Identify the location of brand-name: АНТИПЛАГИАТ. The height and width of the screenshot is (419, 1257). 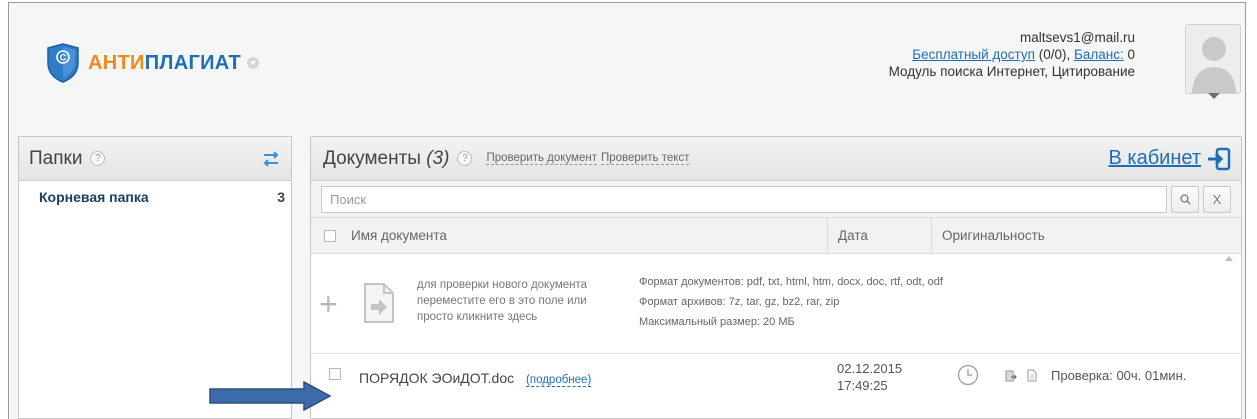
(165, 62).